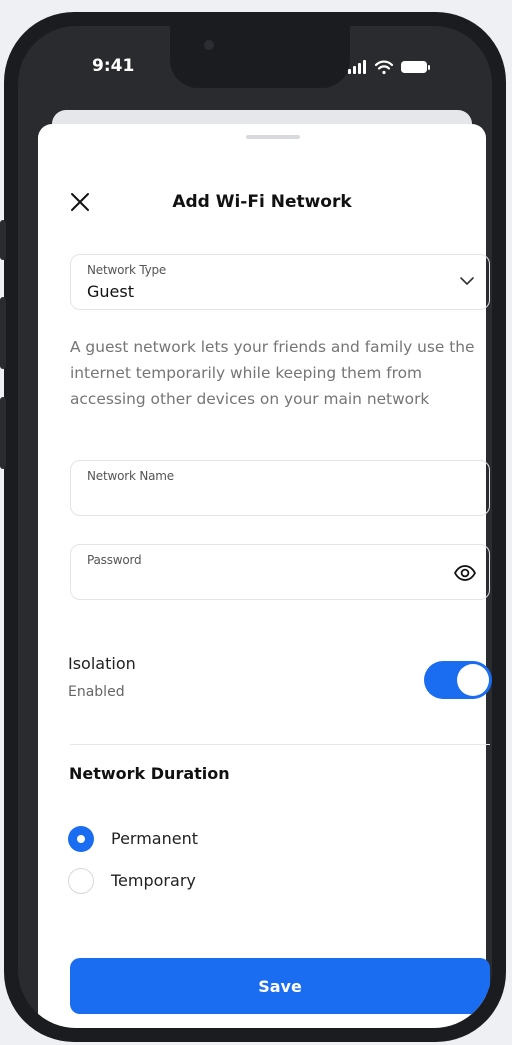 The width and height of the screenshot is (512, 1045). What do you see at coordinates (465, 573) in the screenshot?
I see `eye-icon` at bounding box center [465, 573].